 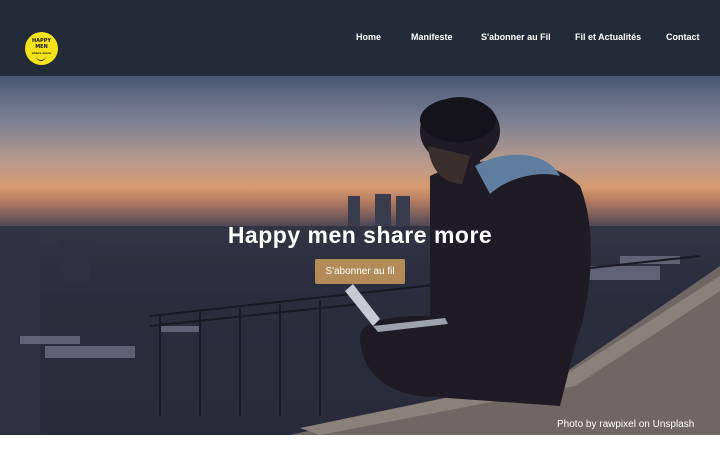 What do you see at coordinates (683, 37) in the screenshot?
I see `nav-contact: Contact` at bounding box center [683, 37].